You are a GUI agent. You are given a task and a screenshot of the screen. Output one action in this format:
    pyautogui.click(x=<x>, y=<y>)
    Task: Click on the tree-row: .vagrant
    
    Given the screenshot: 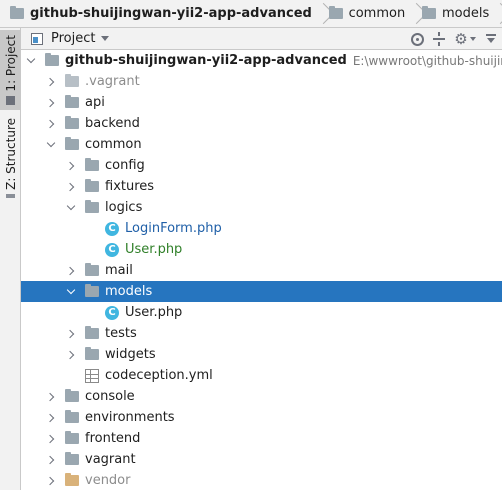 What is the action you would take?
    pyautogui.click(x=261, y=81)
    